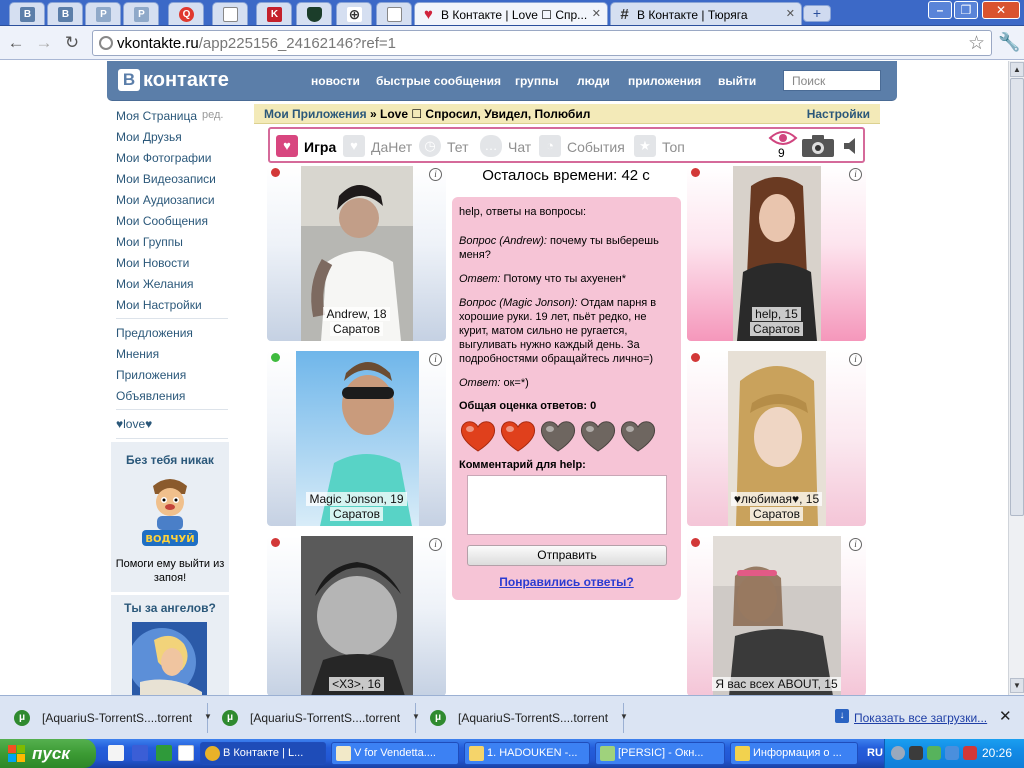  Describe the element at coordinates (940, 10) in the screenshot. I see `minimize-button: –` at that location.